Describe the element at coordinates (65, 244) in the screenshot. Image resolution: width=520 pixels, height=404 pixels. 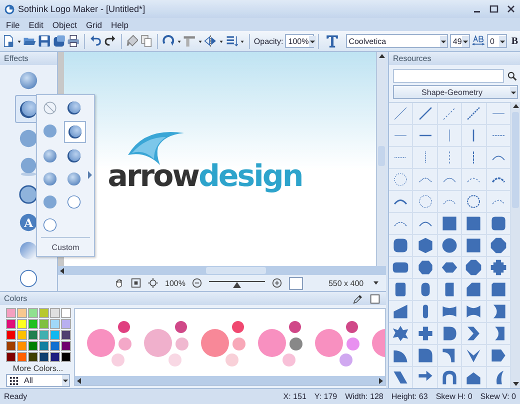
I see `custom-button: Custom` at that location.